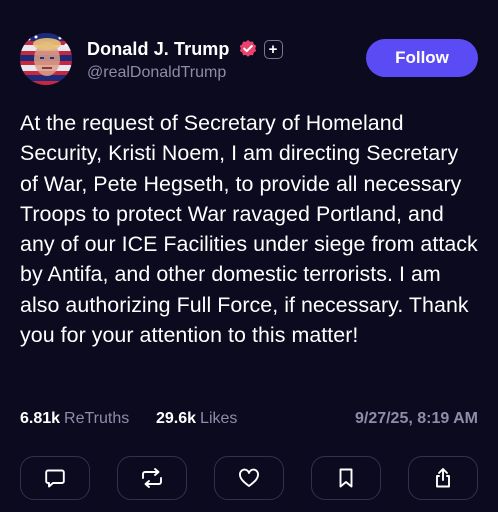  Describe the element at coordinates (273, 49) in the screenshot. I see `plus-badge: +` at that location.